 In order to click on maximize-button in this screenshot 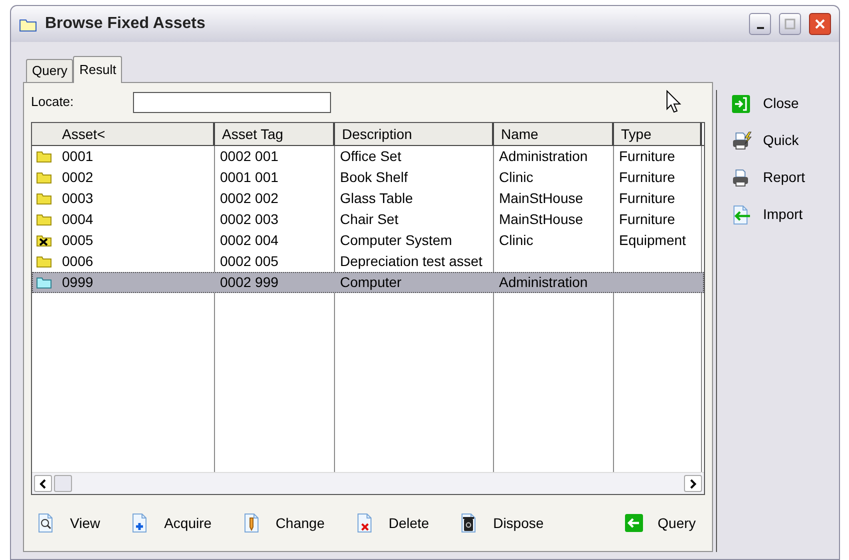, I will do `click(790, 24)`.